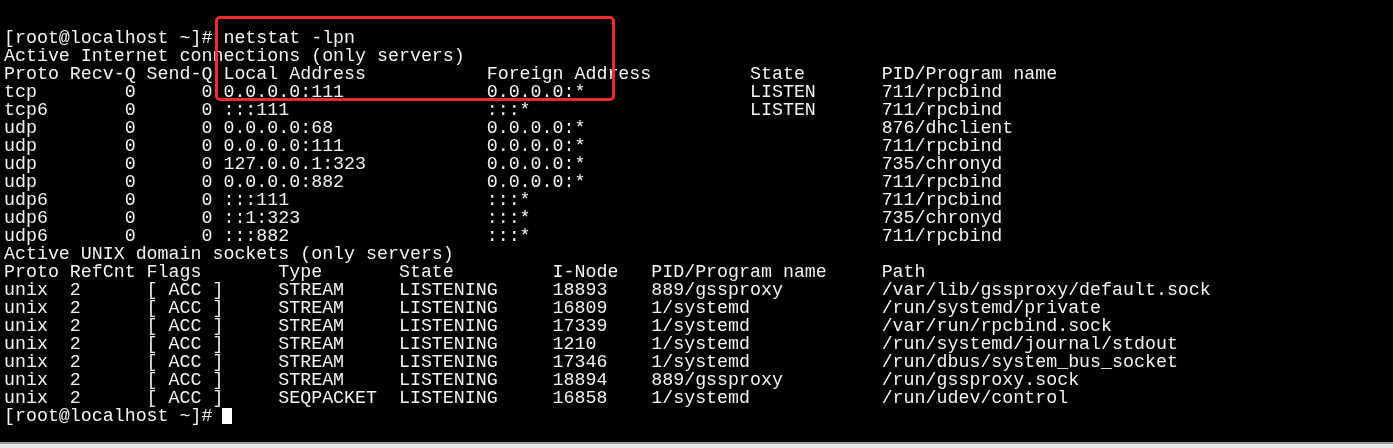  I want to click on terminal-line: unix 2 [ ACC ] STREAM LISTENING 16809 1/systemd /run/systemd/private, so click(553, 308).